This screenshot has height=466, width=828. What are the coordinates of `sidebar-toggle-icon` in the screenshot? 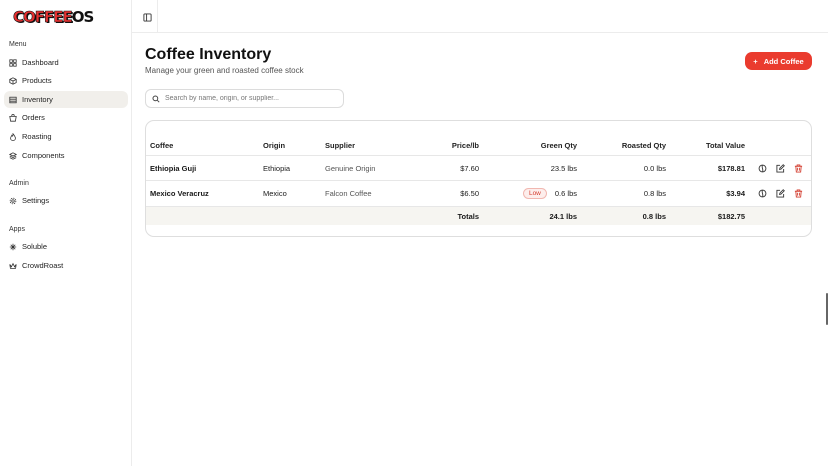 It's located at (147, 17).